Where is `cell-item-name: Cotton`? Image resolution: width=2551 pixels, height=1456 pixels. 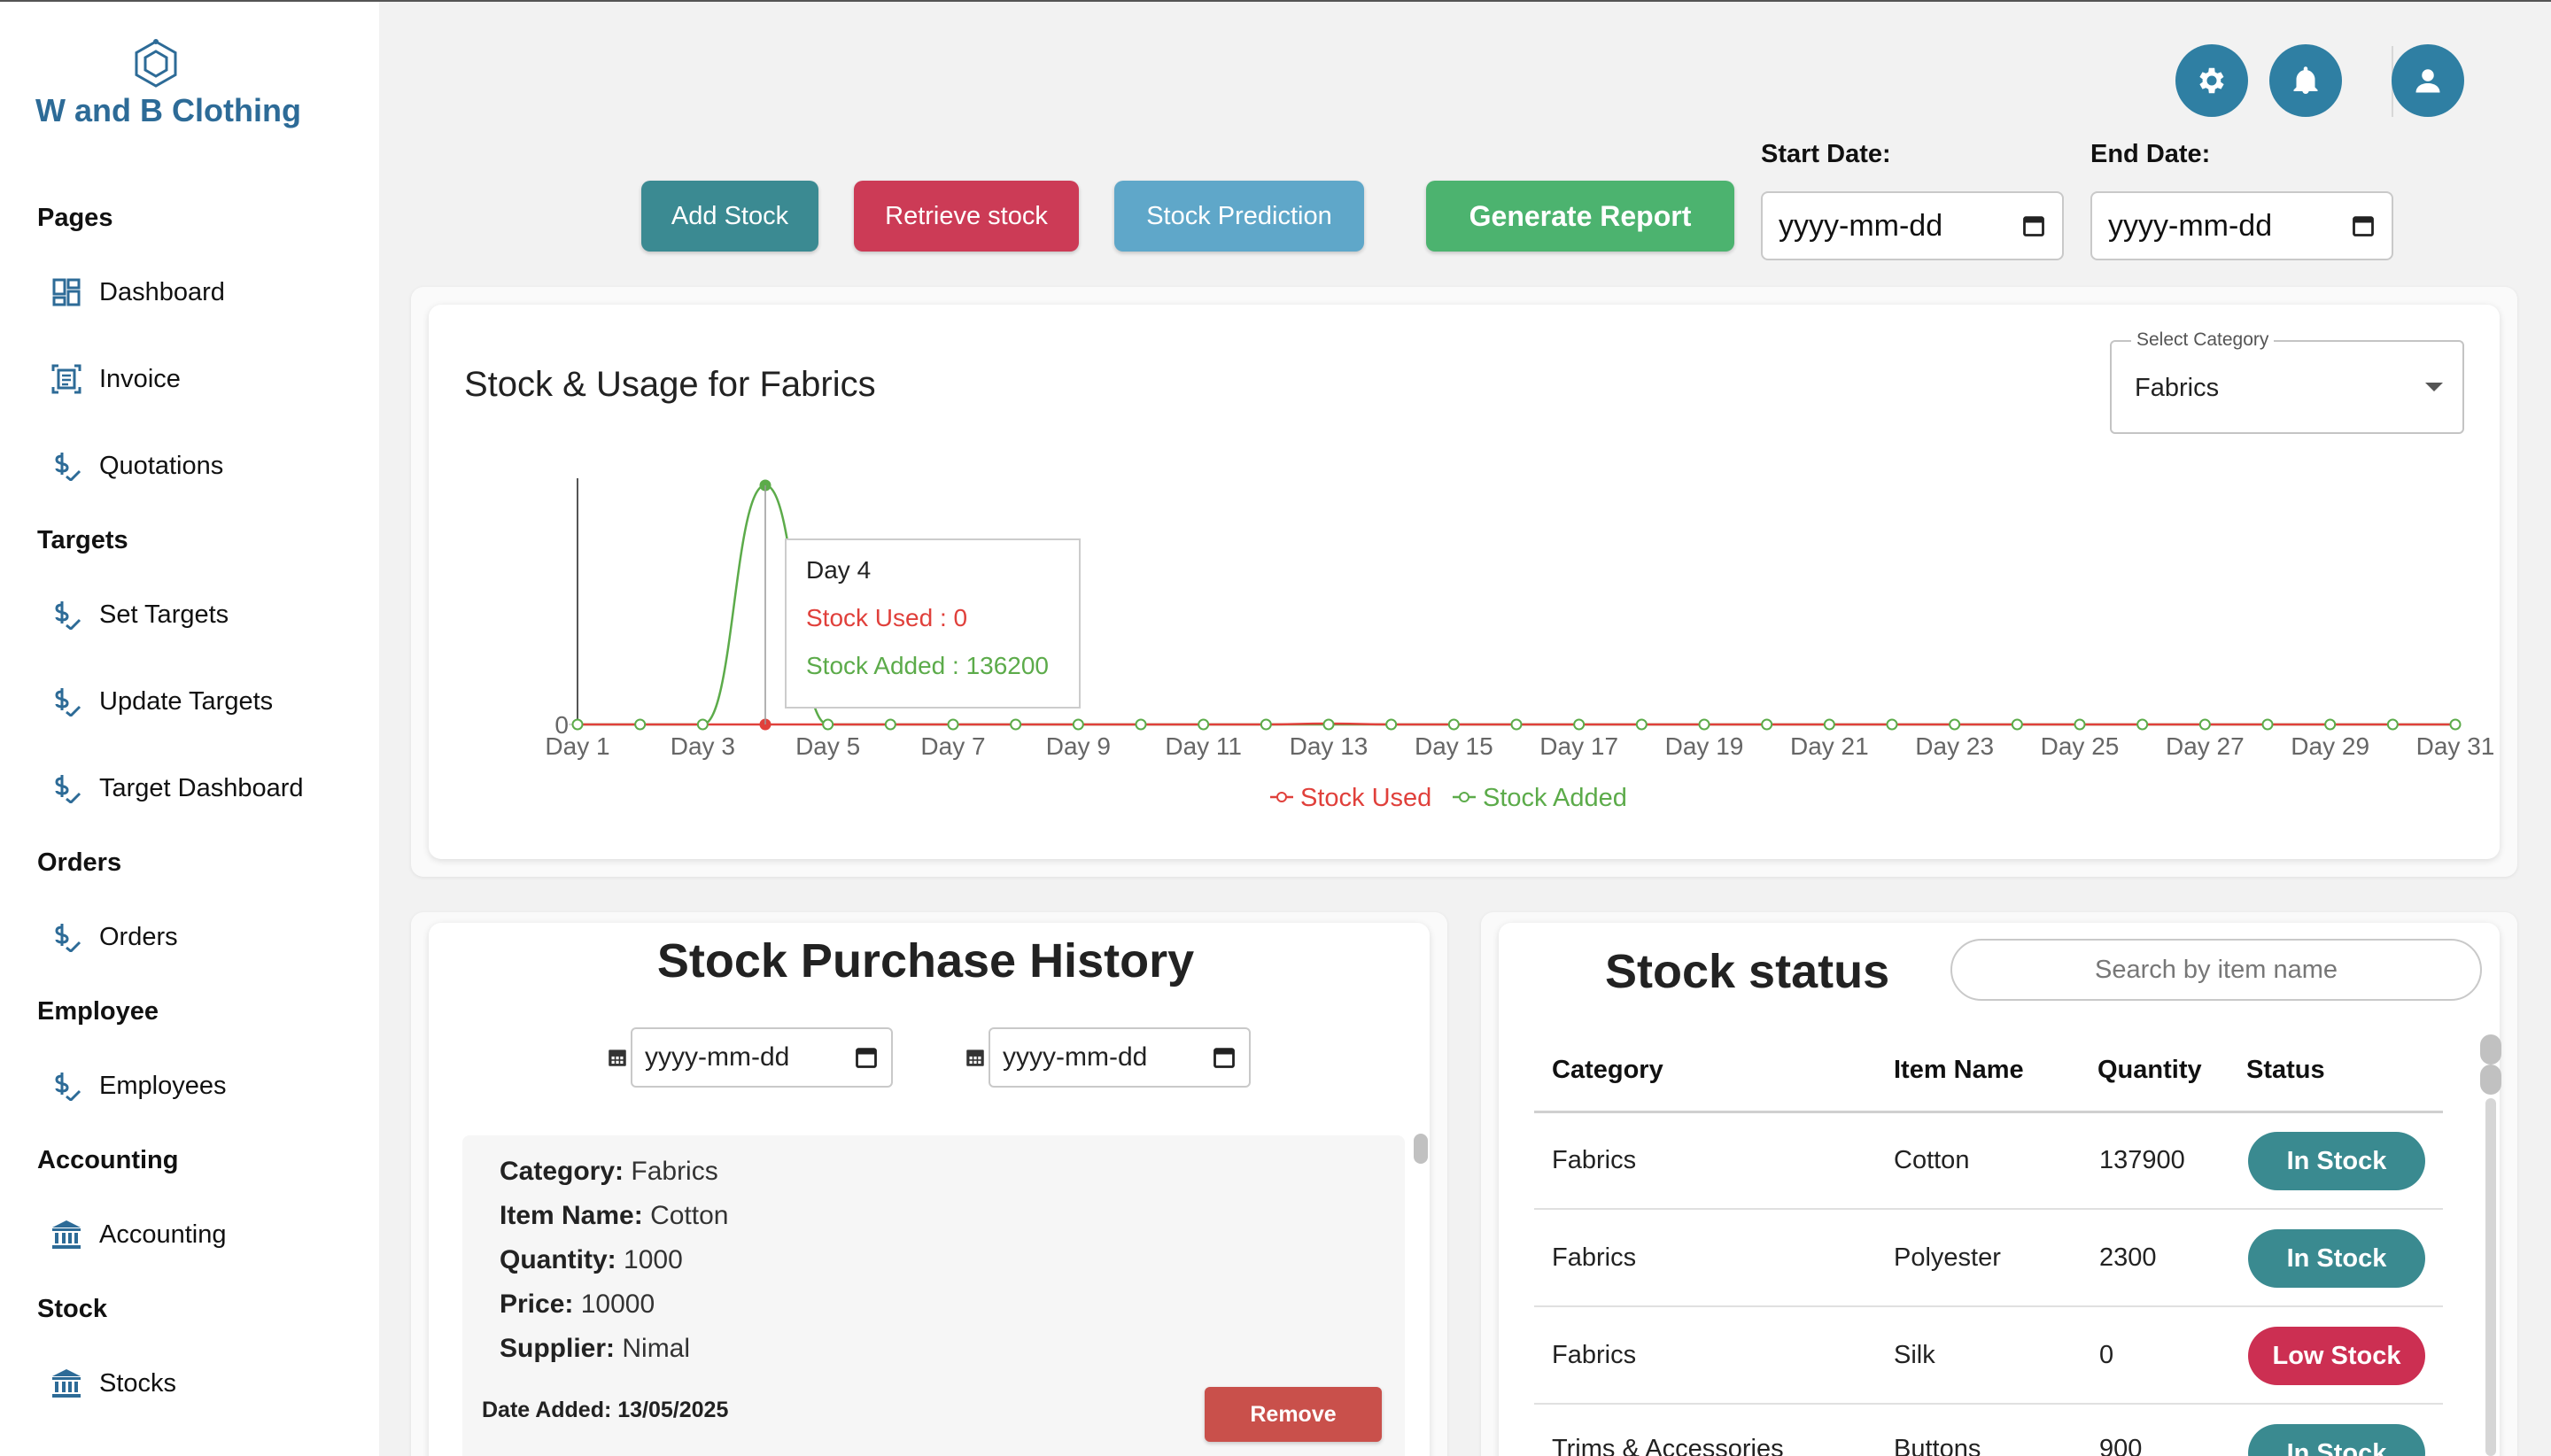
cell-item-name: Cotton is located at coordinates (1932, 1160).